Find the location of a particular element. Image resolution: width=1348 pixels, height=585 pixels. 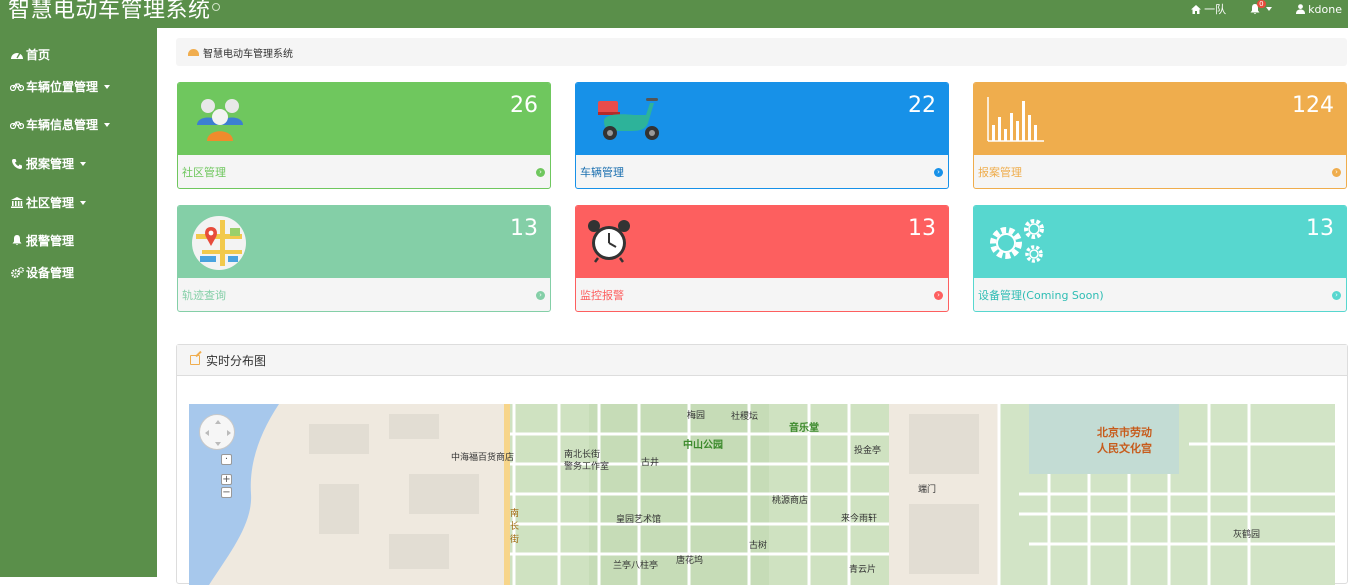

sidebar-item-alarm: 报警管理 is located at coordinates (42, 240).